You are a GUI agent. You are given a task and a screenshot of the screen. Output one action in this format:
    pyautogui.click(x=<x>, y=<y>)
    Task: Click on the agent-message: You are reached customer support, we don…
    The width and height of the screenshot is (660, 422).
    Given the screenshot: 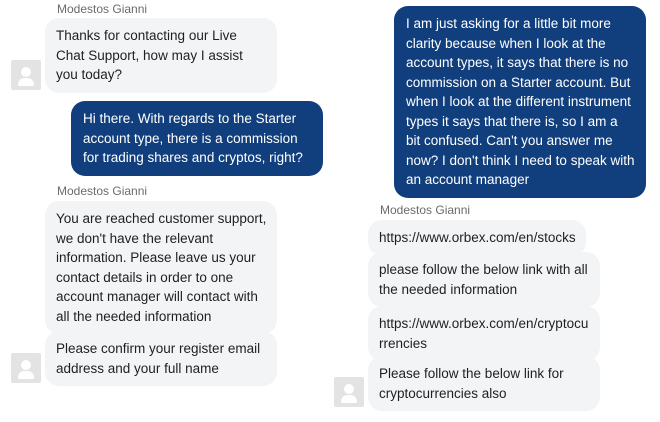 What is the action you would take?
    pyautogui.click(x=161, y=267)
    